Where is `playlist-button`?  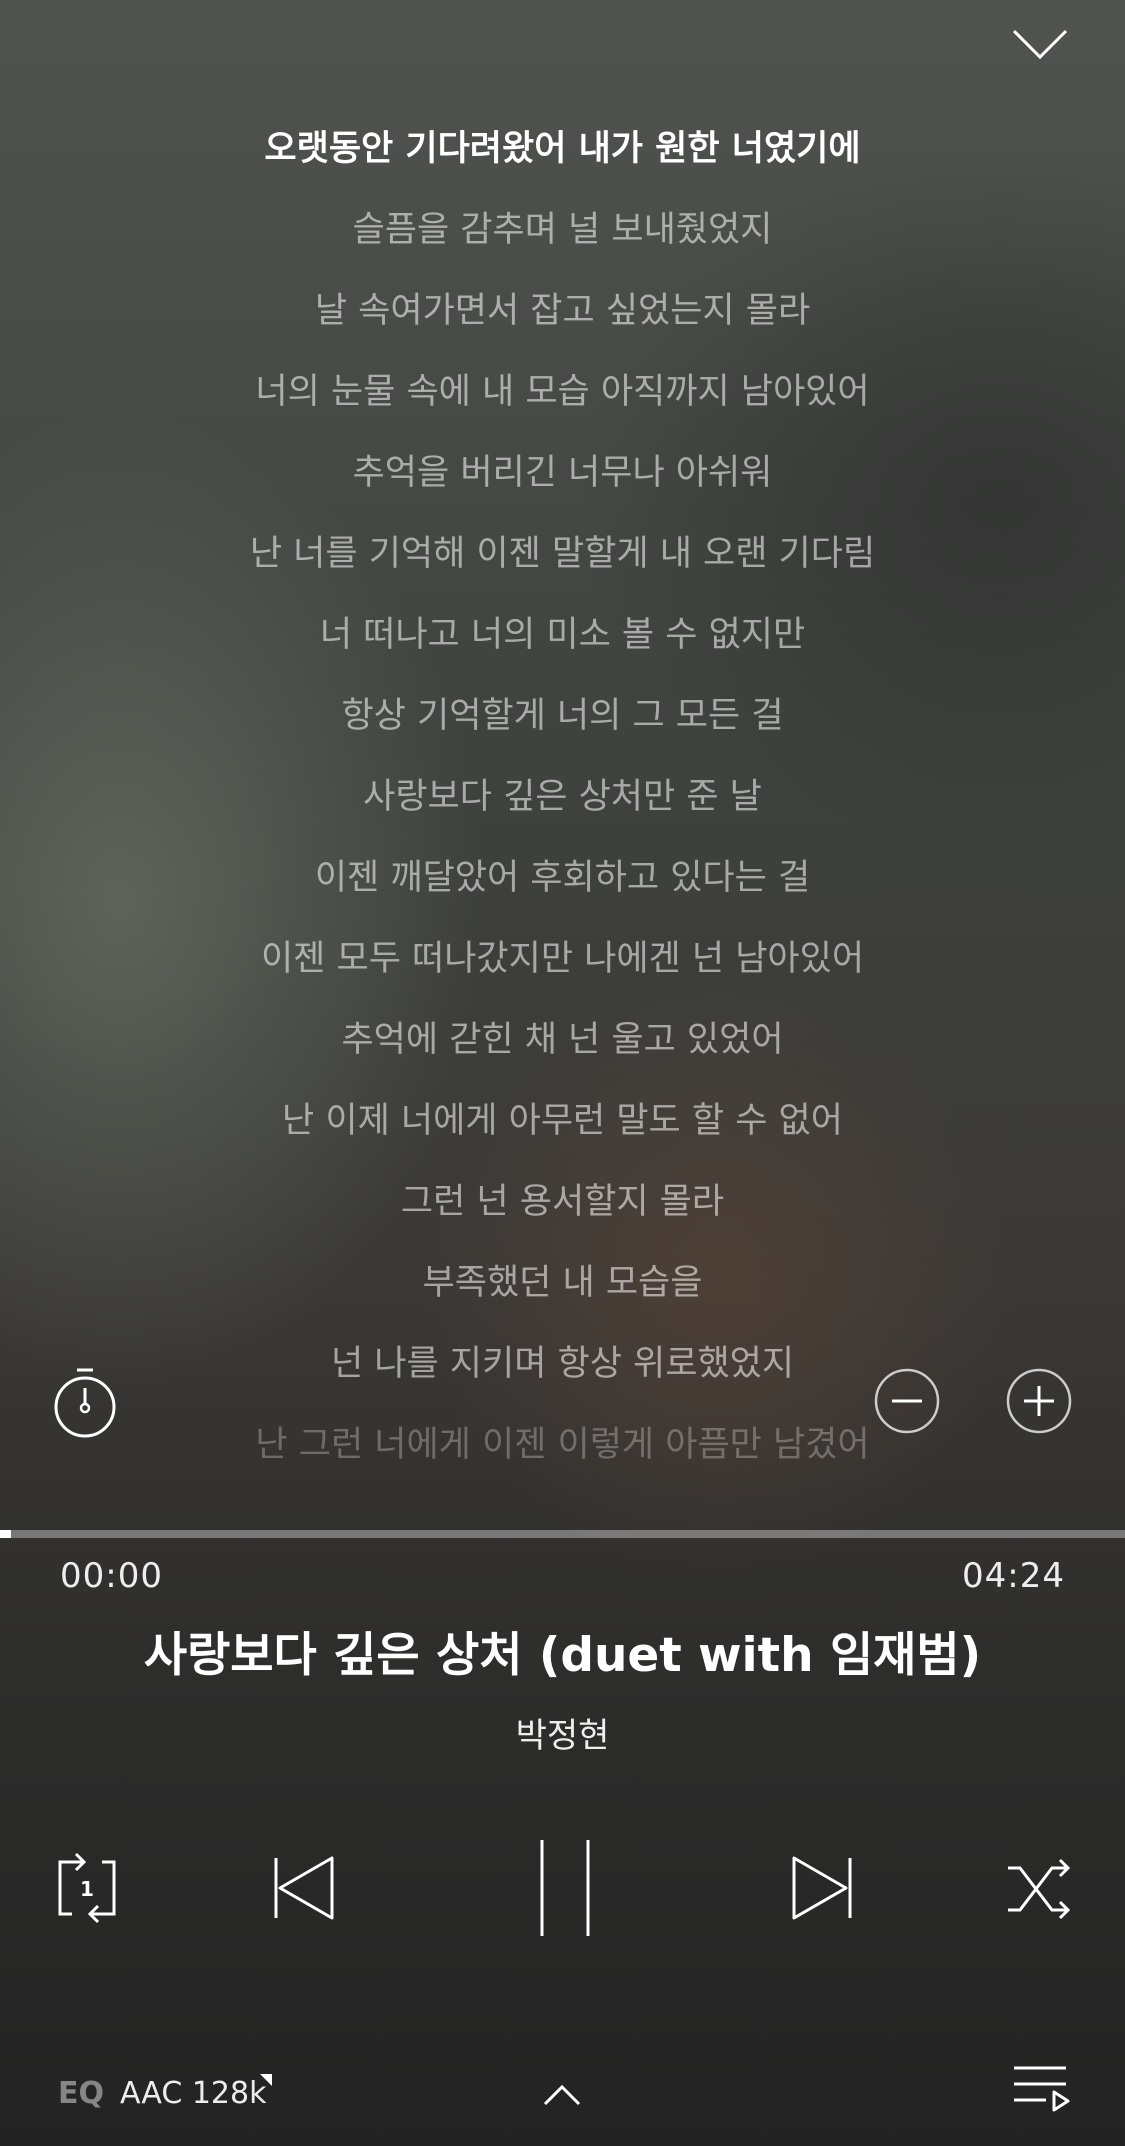
playlist-button is located at coordinates (1040, 2089).